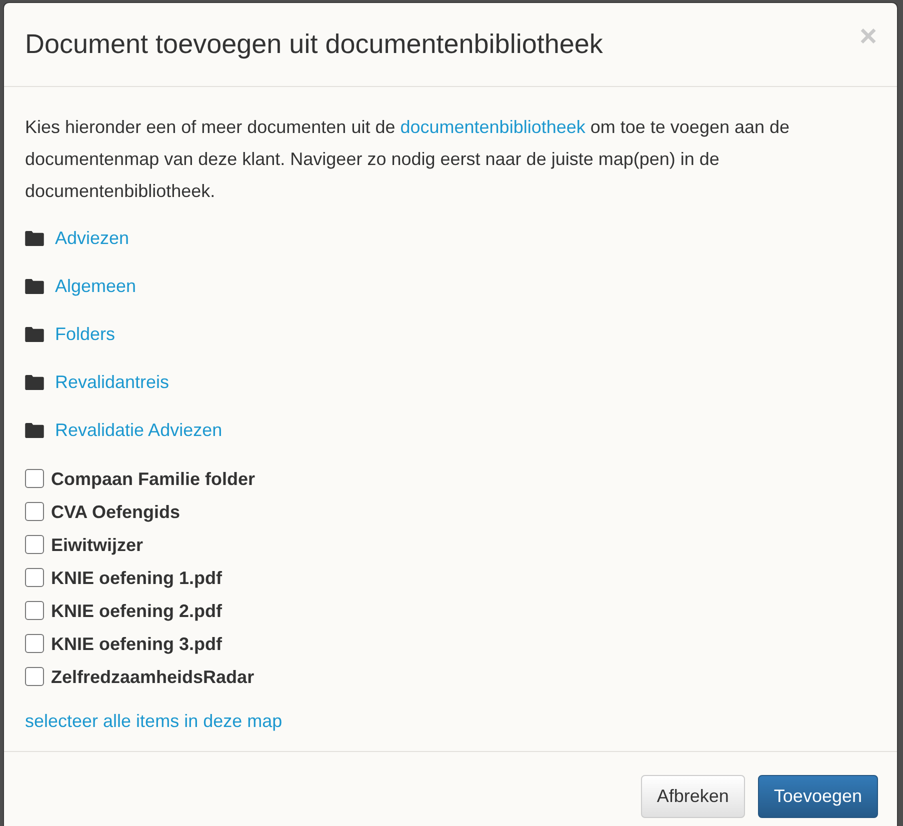 This screenshot has height=826, width=903. I want to click on folder-link: Folders, so click(85, 334).